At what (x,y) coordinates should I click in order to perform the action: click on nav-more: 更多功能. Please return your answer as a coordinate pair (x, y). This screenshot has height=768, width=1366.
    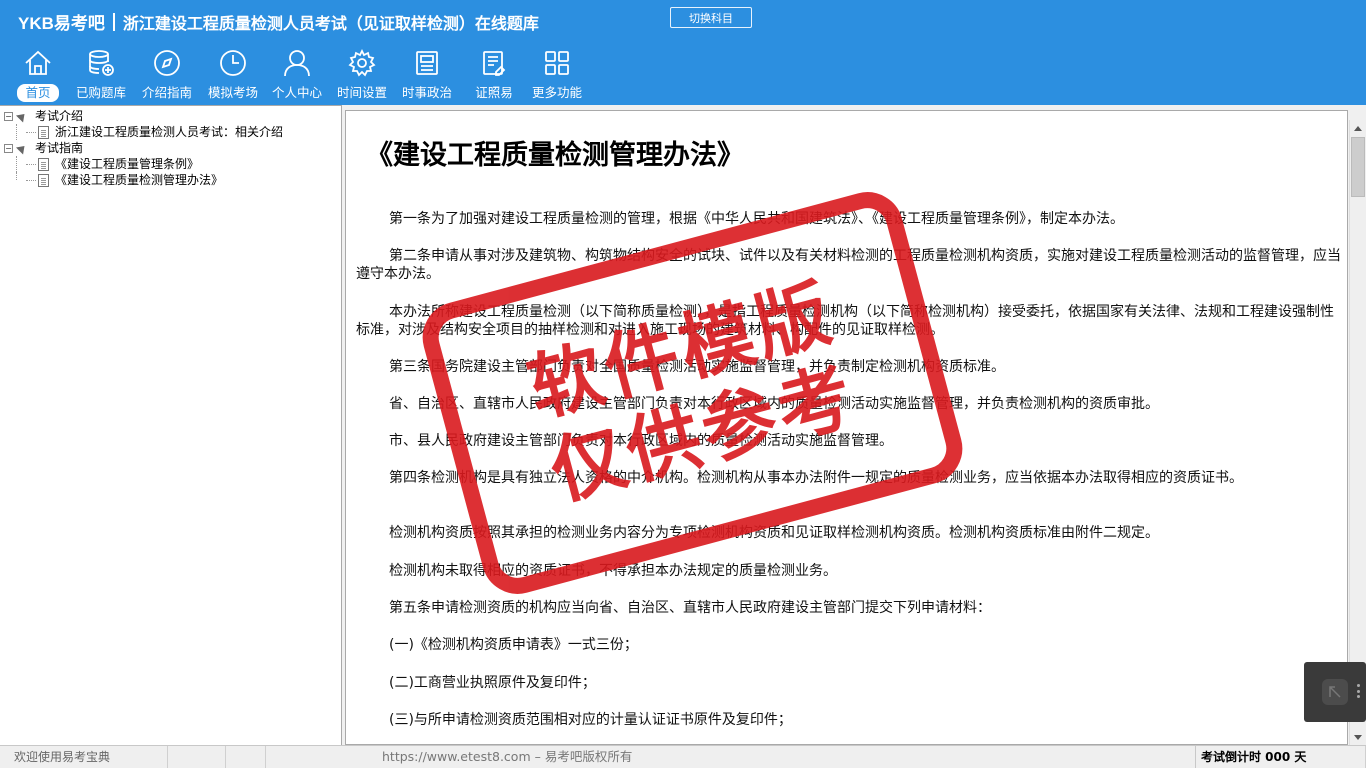
    Looking at the image, I should click on (557, 74).